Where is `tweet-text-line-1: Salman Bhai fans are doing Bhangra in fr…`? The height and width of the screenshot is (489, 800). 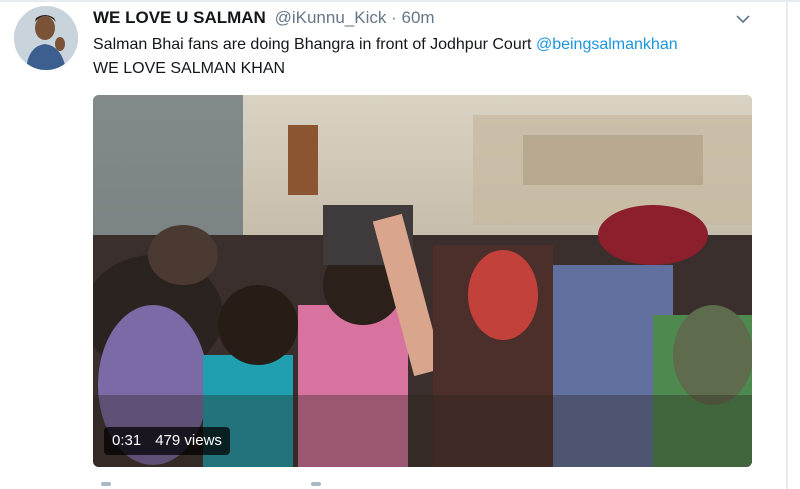
tweet-text-line-1: Salman Bhai fans are doing Bhangra in fr… is located at coordinates (433, 45).